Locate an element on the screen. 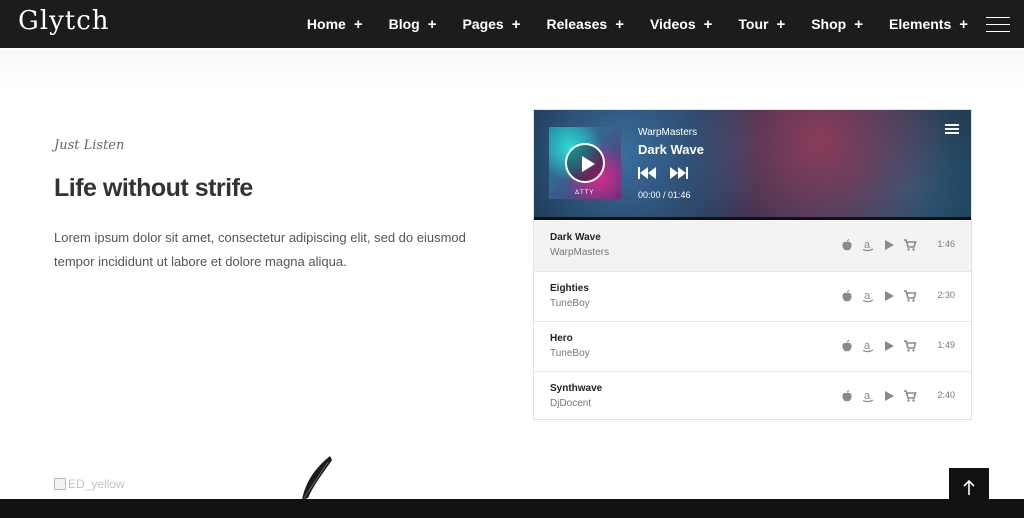 This screenshot has height=518, width=1024. track-artist: DjDocent is located at coordinates (571, 403).